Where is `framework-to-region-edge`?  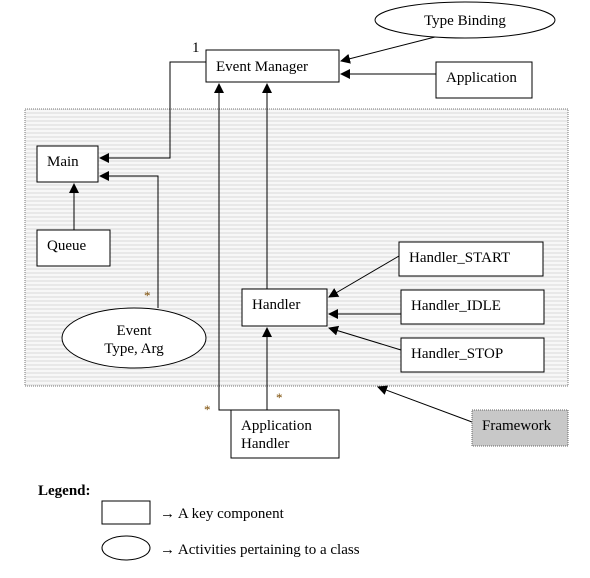
framework-to-region-edge is located at coordinates (425, 404).